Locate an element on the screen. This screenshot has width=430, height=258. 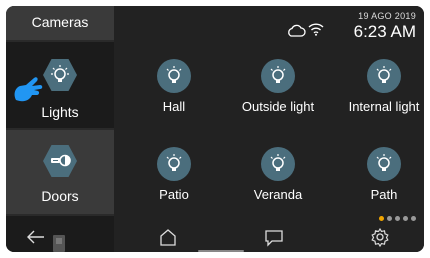
sidebar-item-label: Cameras is located at coordinates (60, 22).